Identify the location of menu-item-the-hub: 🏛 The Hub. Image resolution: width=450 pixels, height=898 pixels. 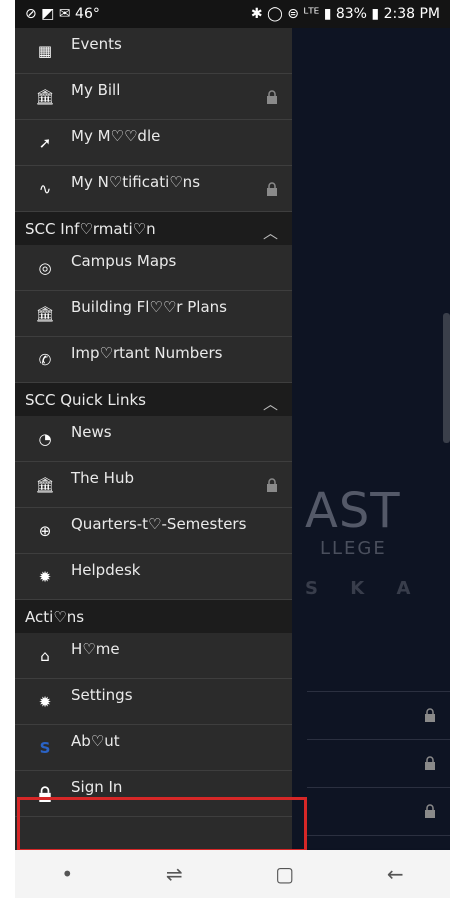
(153, 485).